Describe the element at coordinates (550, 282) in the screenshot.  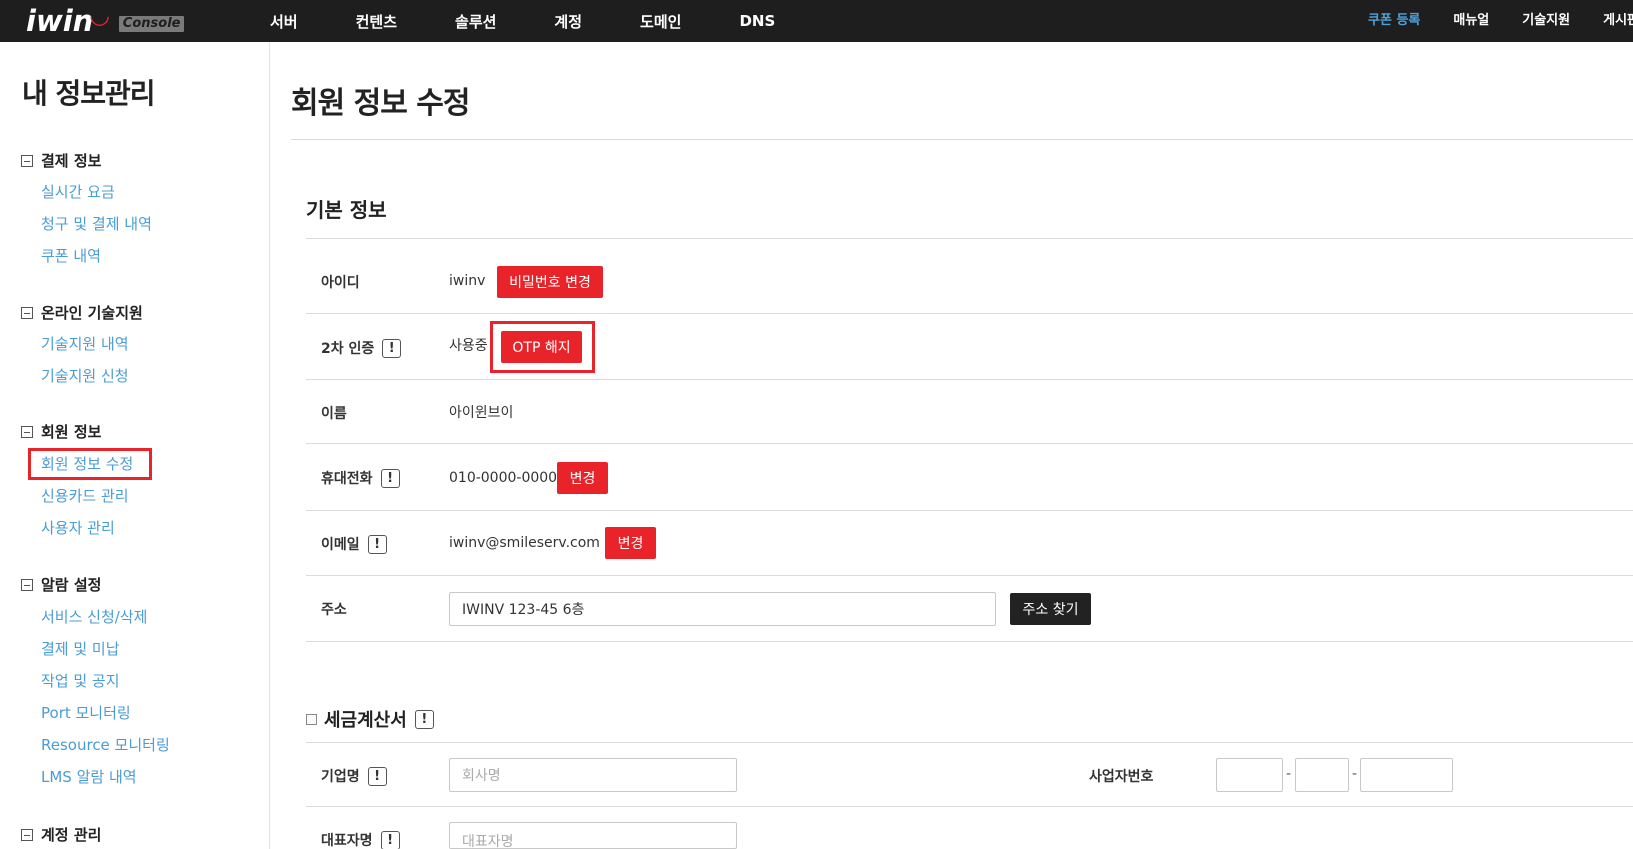
I see `change-password-button: 비밀번호 변경` at that location.